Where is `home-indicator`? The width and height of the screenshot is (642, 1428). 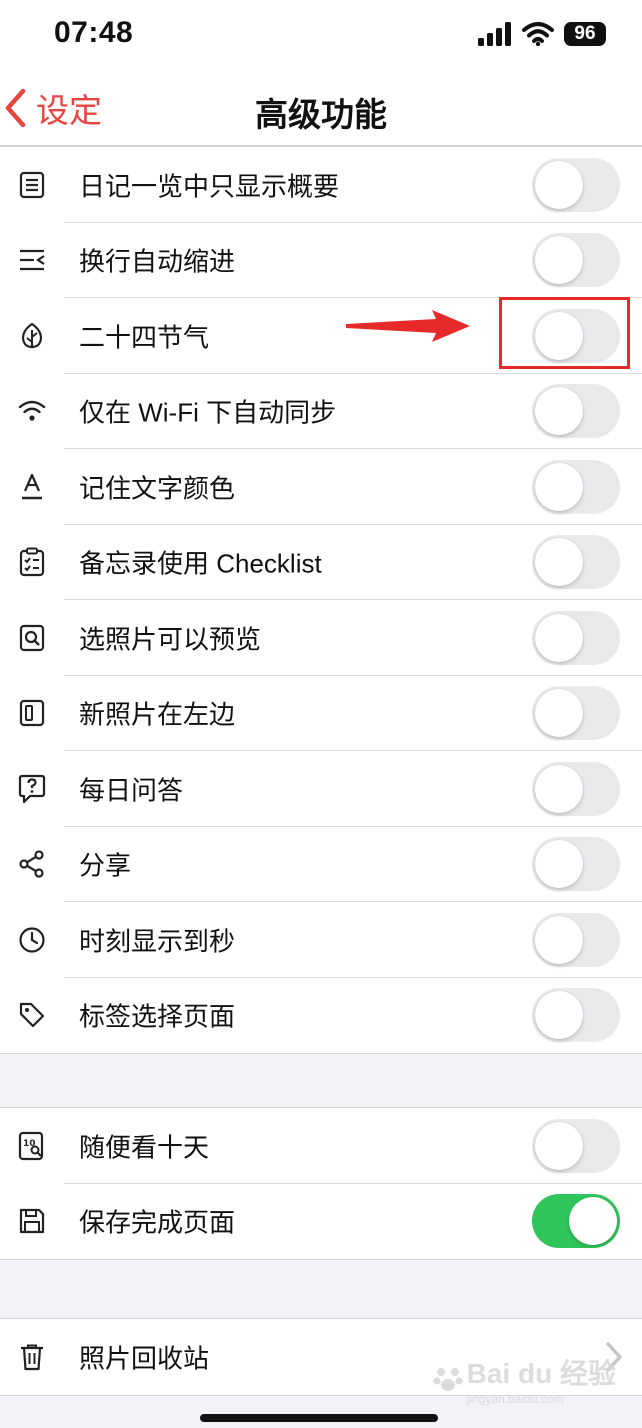 home-indicator is located at coordinates (319, 1418).